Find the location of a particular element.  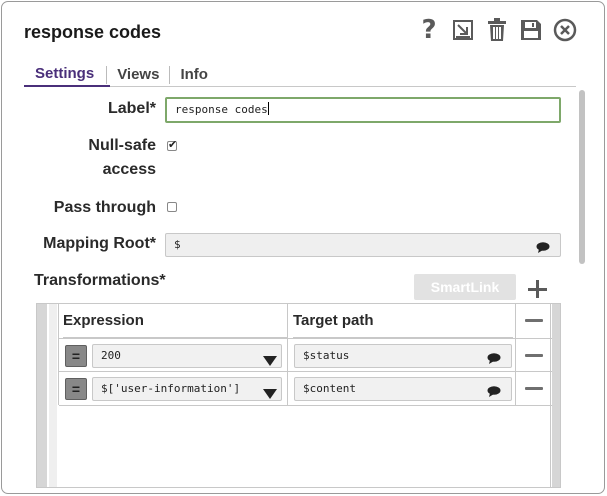

vertical-scrollbar is located at coordinates (583, 285).